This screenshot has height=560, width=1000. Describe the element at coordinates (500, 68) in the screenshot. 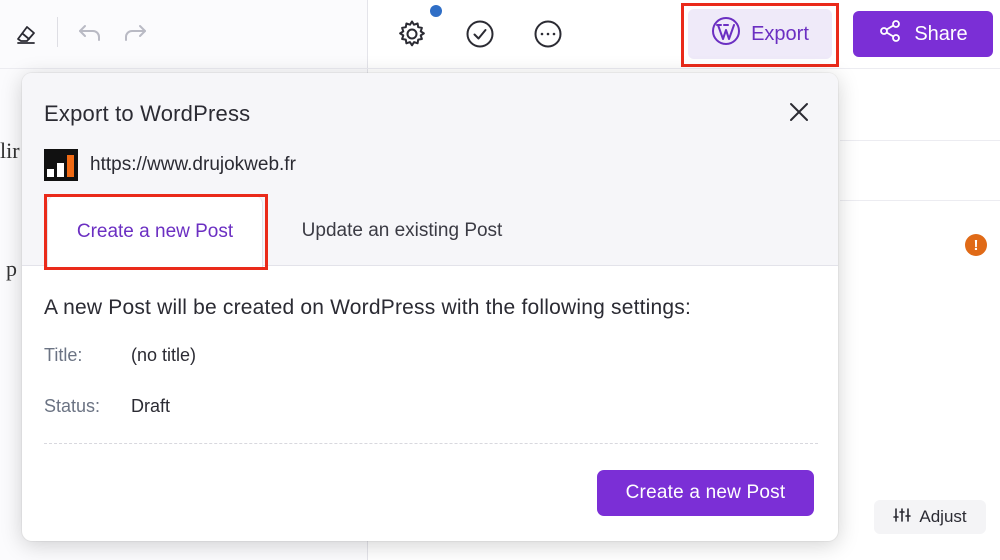

I see `toolbar-divider` at that location.